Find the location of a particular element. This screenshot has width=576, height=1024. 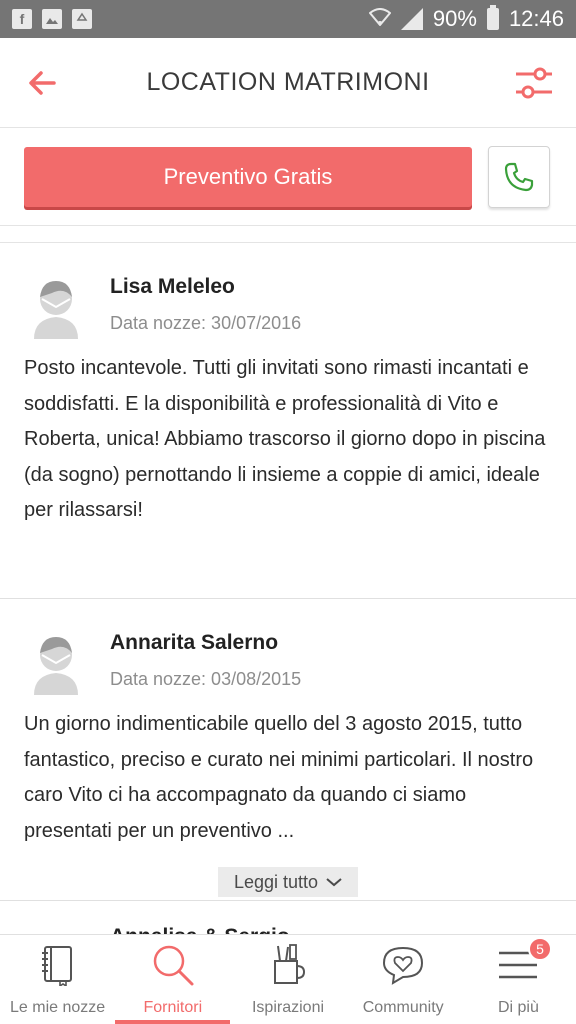

status-bar: f 90% 12:46 is located at coordinates (288, 19).